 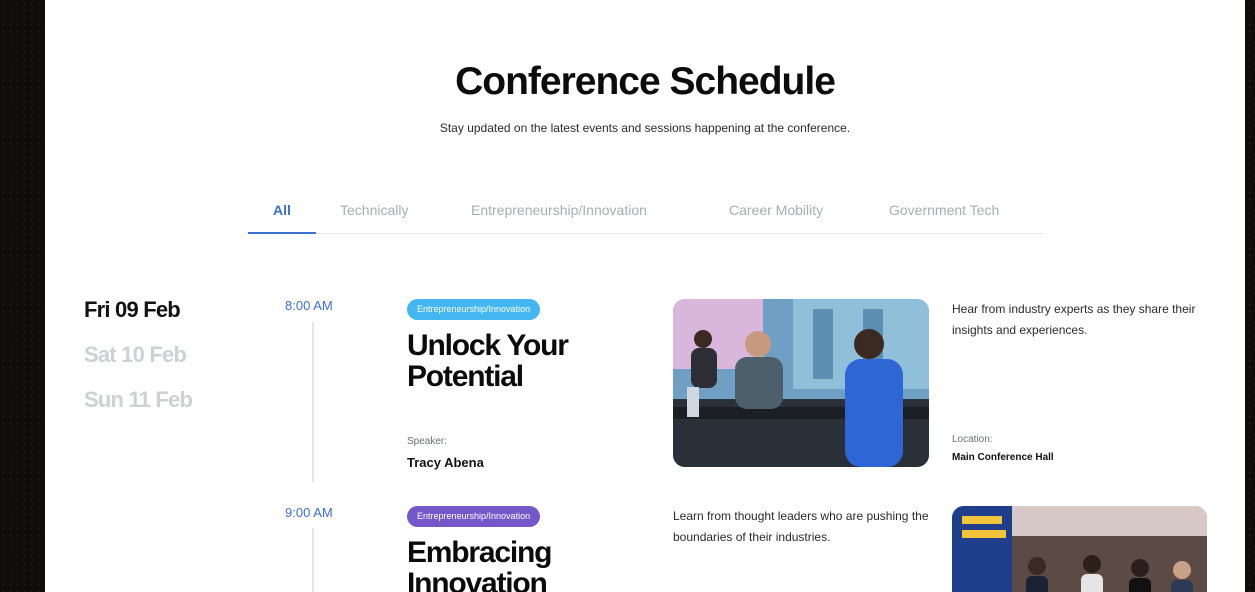 What do you see at coordinates (479, 564) in the screenshot?
I see `session-title: Embracing Innovation` at bounding box center [479, 564].